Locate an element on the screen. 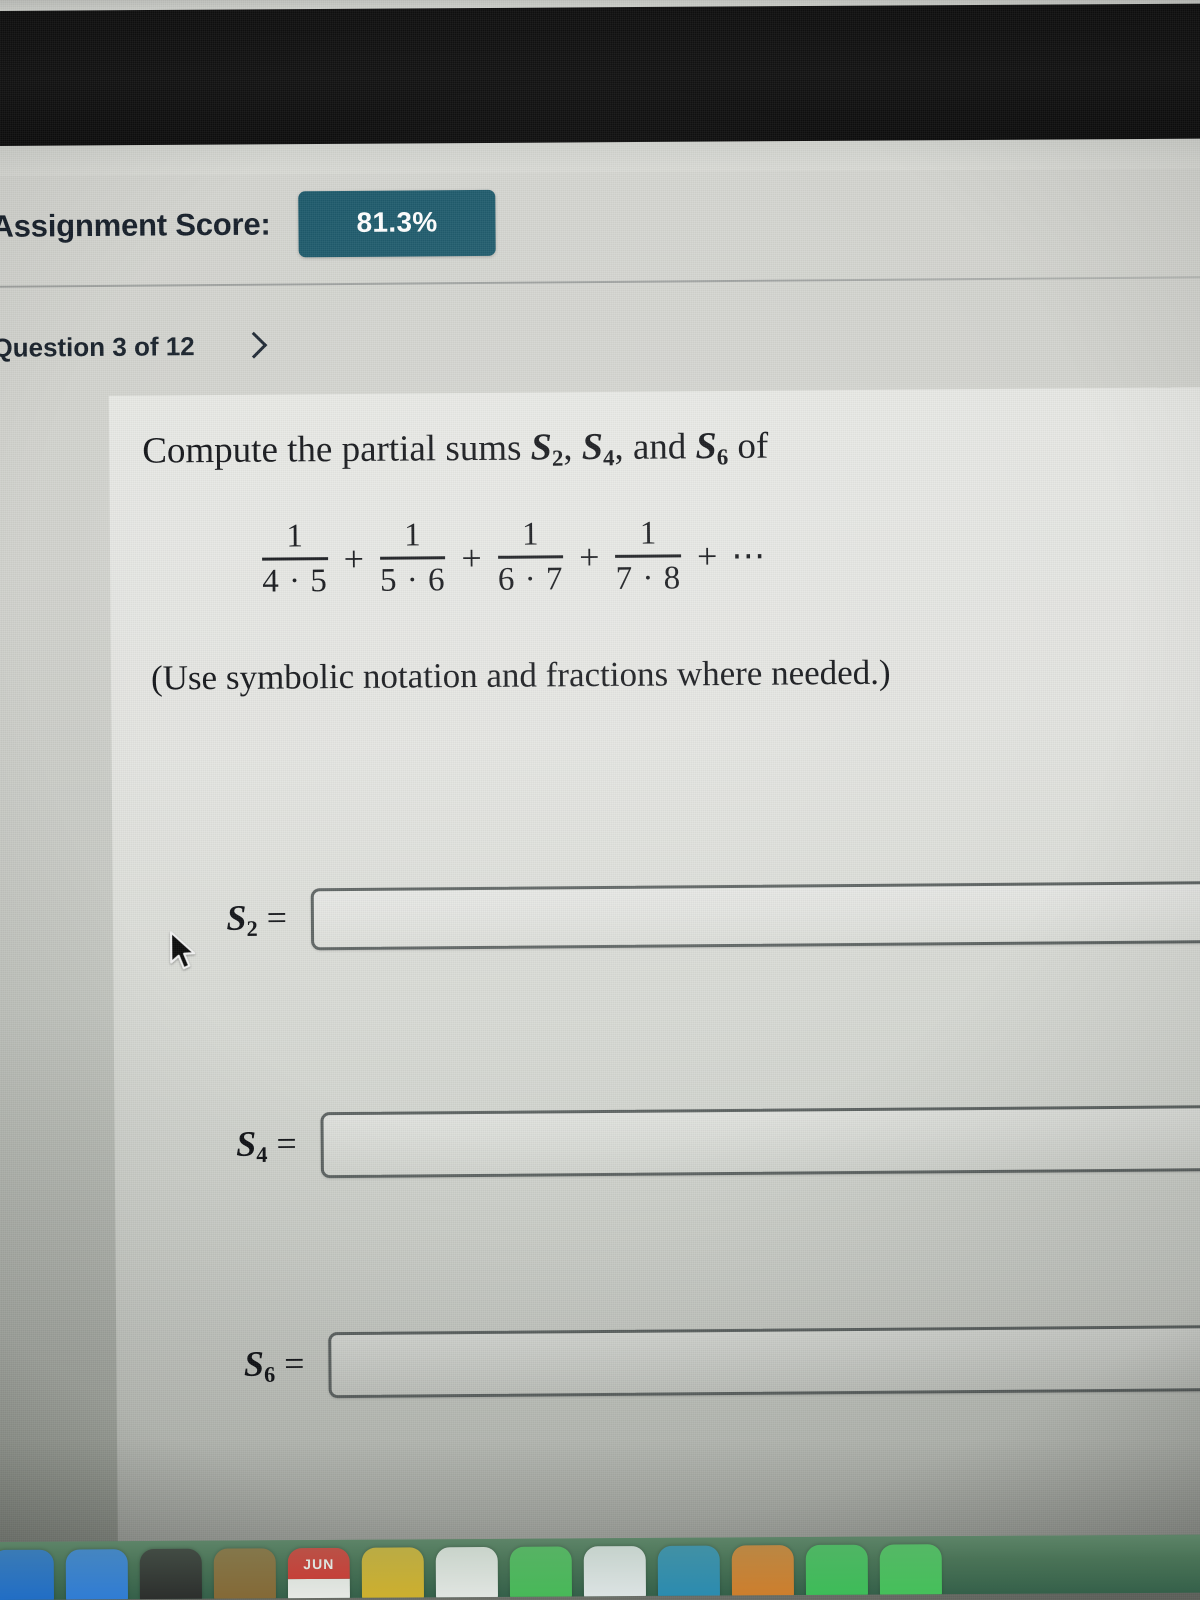  macos-dock: JUN is located at coordinates (600, 1567).